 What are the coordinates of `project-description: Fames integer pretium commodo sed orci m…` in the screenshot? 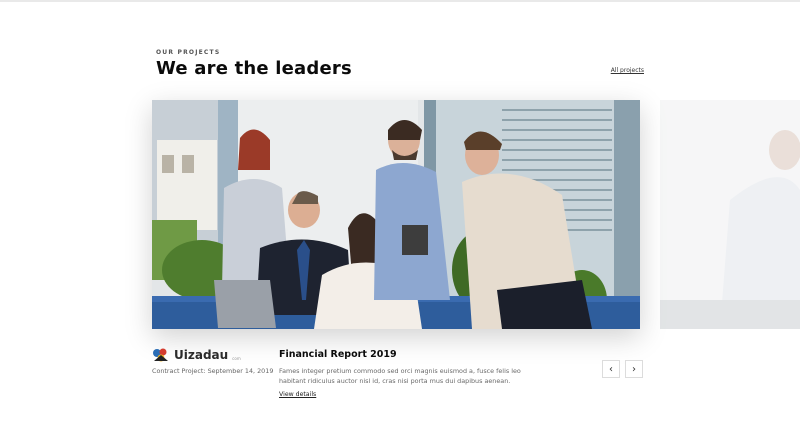 It's located at (400, 376).